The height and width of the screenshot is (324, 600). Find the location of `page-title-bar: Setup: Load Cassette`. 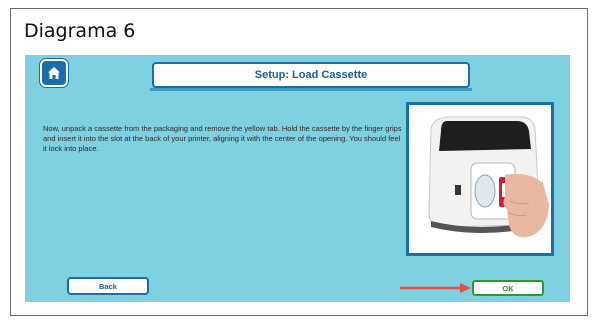

page-title-bar: Setup: Load Cassette is located at coordinates (311, 75).